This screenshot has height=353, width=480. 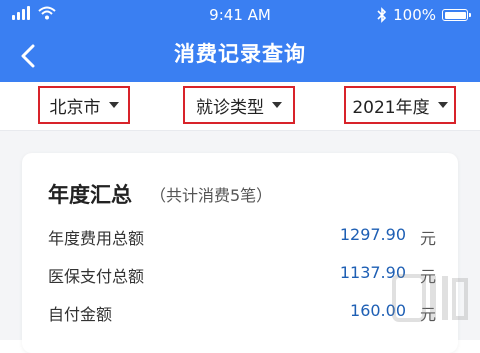 What do you see at coordinates (430, 298) in the screenshot?
I see `watermark-logo` at bounding box center [430, 298].